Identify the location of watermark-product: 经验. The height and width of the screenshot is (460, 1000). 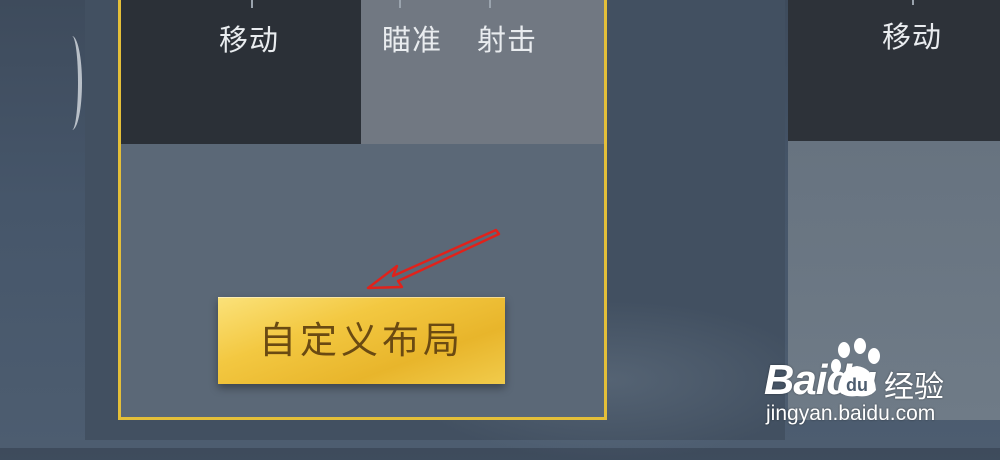
(914, 387).